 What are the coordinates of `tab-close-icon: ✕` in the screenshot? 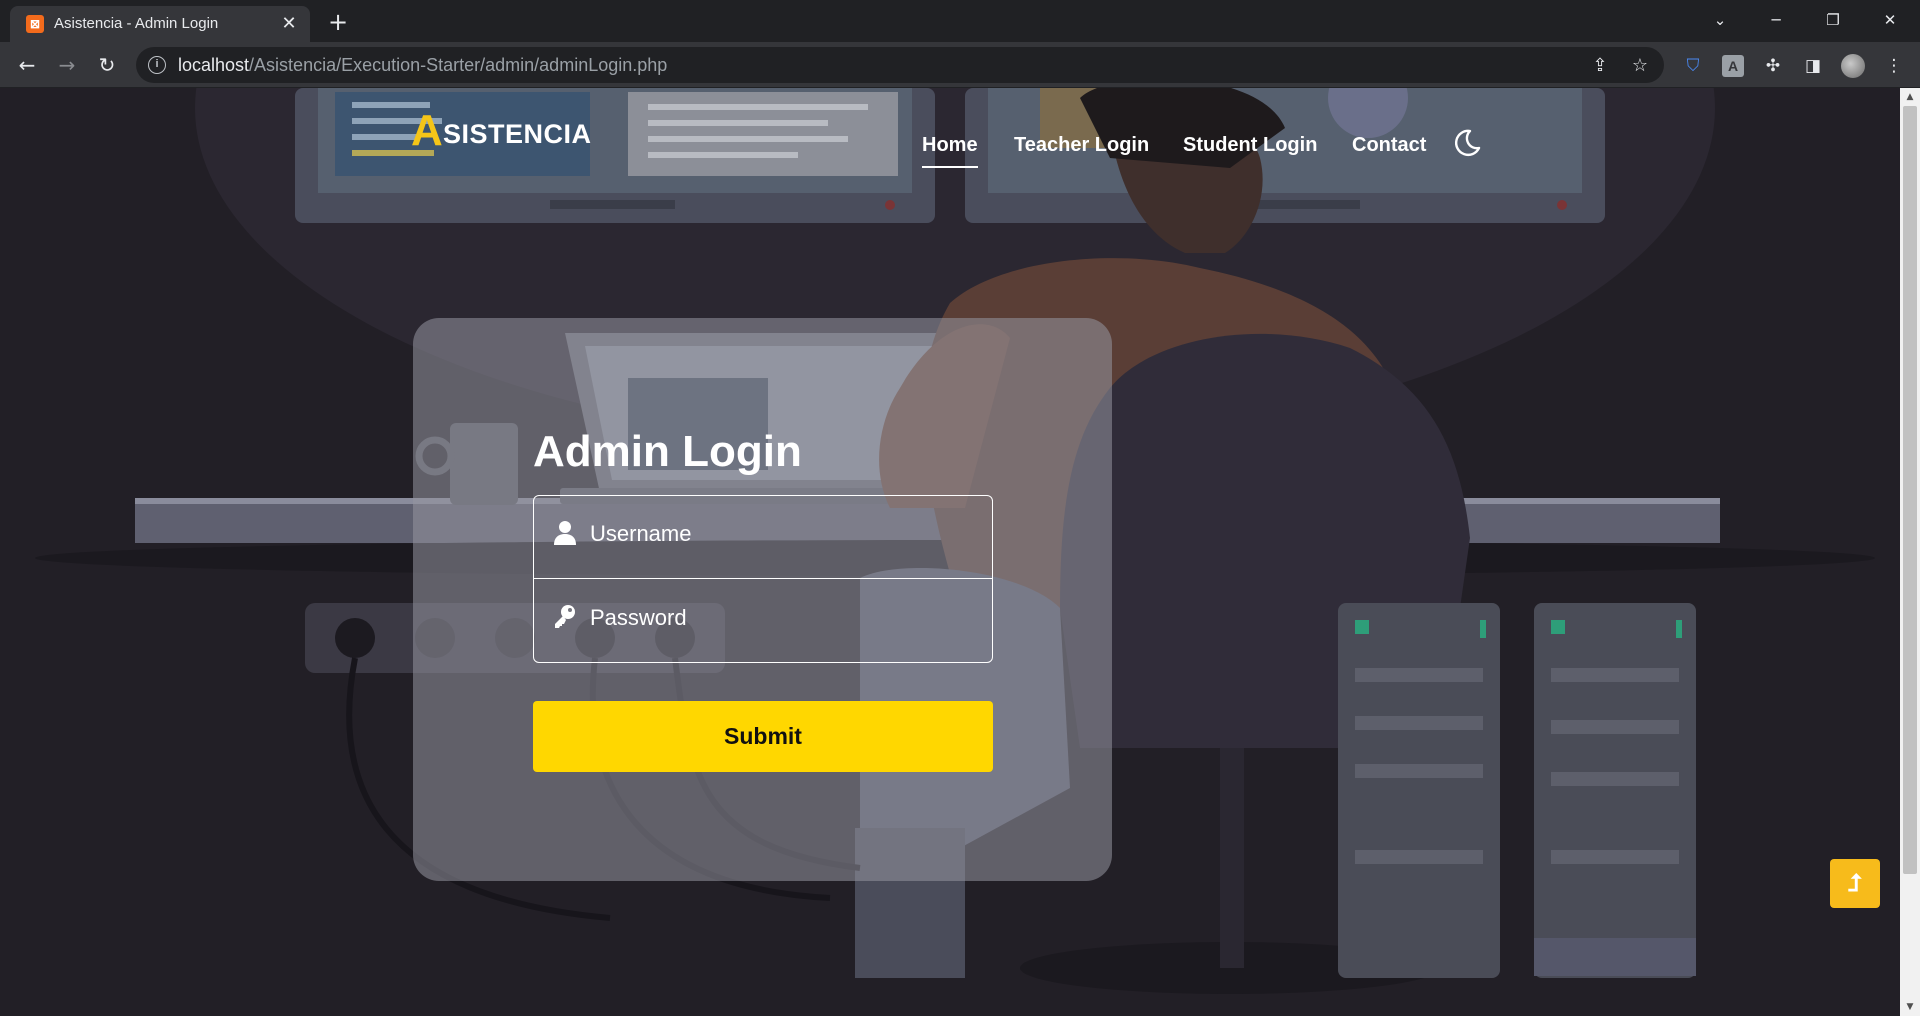 It's located at (289, 24).